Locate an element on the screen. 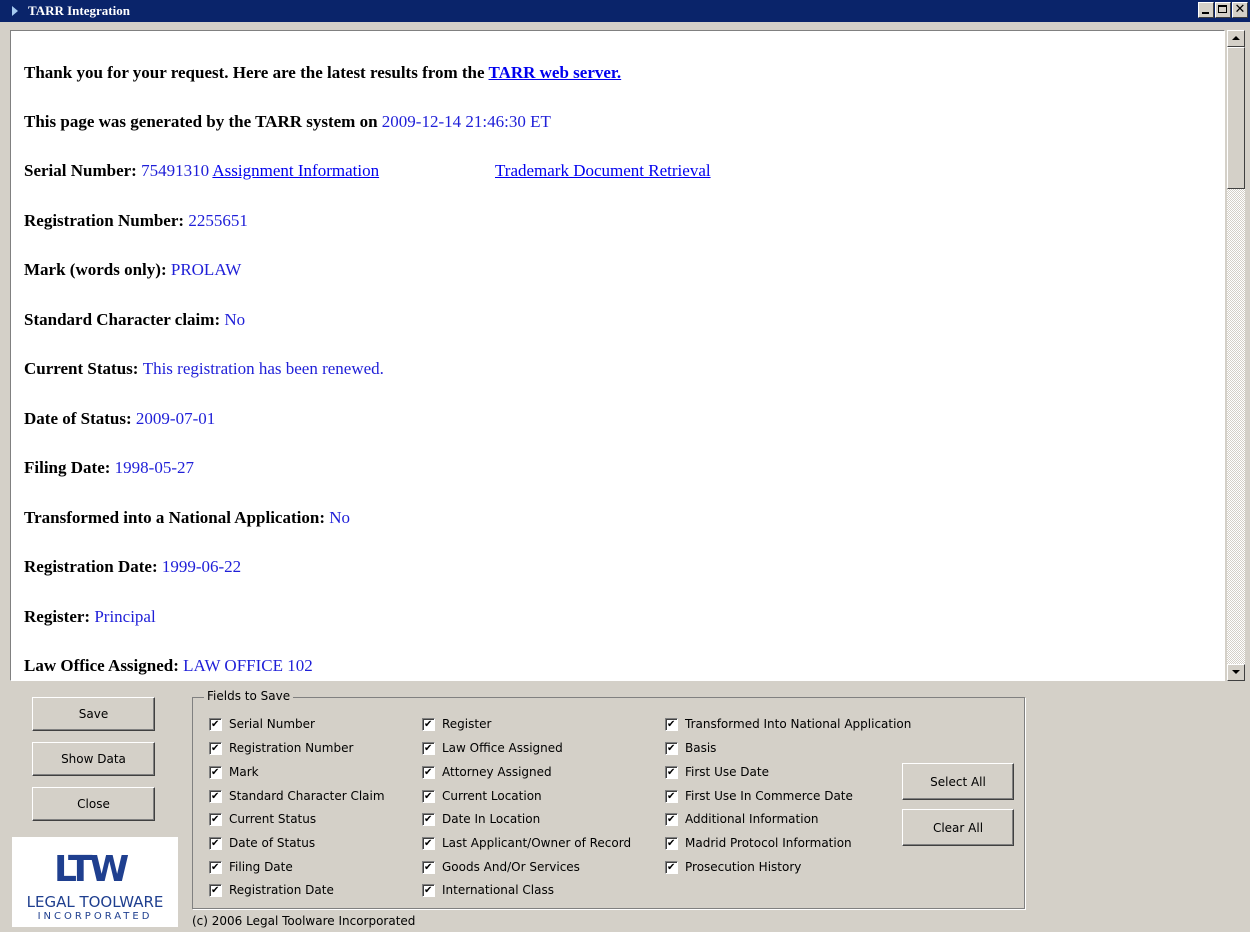 The height and width of the screenshot is (932, 1250). checkbox-filing-date: Filing Date is located at coordinates (251, 867).